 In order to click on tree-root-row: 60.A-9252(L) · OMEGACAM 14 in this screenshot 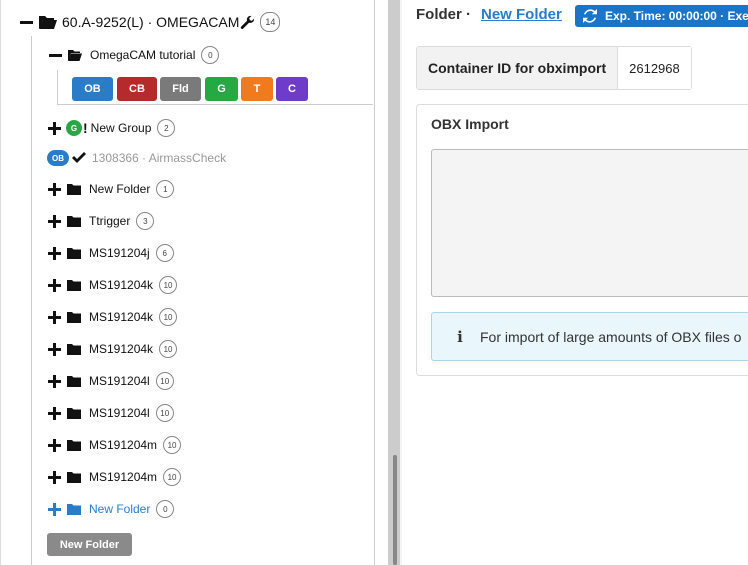, I will do `click(150, 22)`.